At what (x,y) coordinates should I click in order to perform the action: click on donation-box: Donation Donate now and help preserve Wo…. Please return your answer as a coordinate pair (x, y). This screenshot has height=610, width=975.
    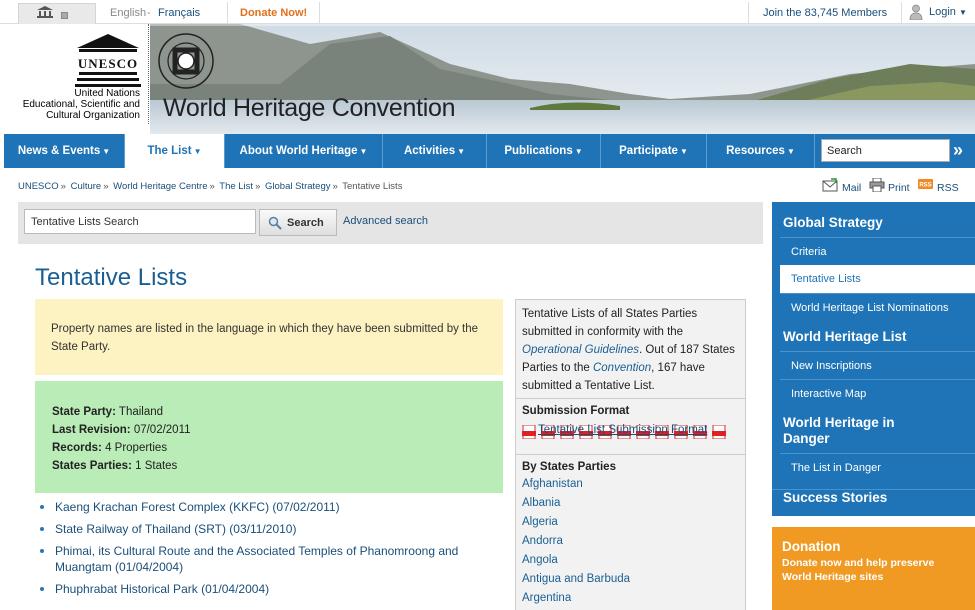
    Looking at the image, I should click on (873, 568).